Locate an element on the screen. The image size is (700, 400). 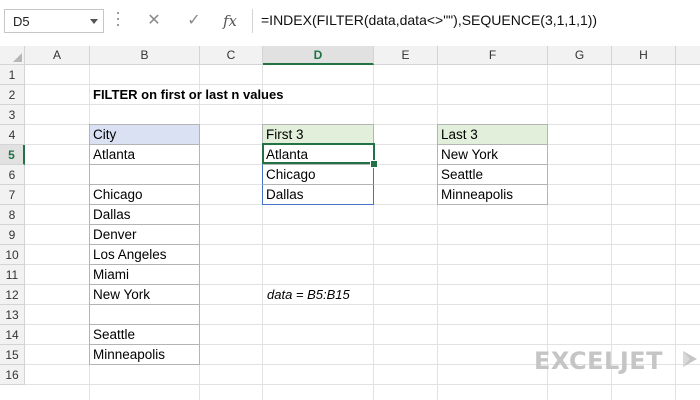
row-header-7: 7 is located at coordinates (12, 195).